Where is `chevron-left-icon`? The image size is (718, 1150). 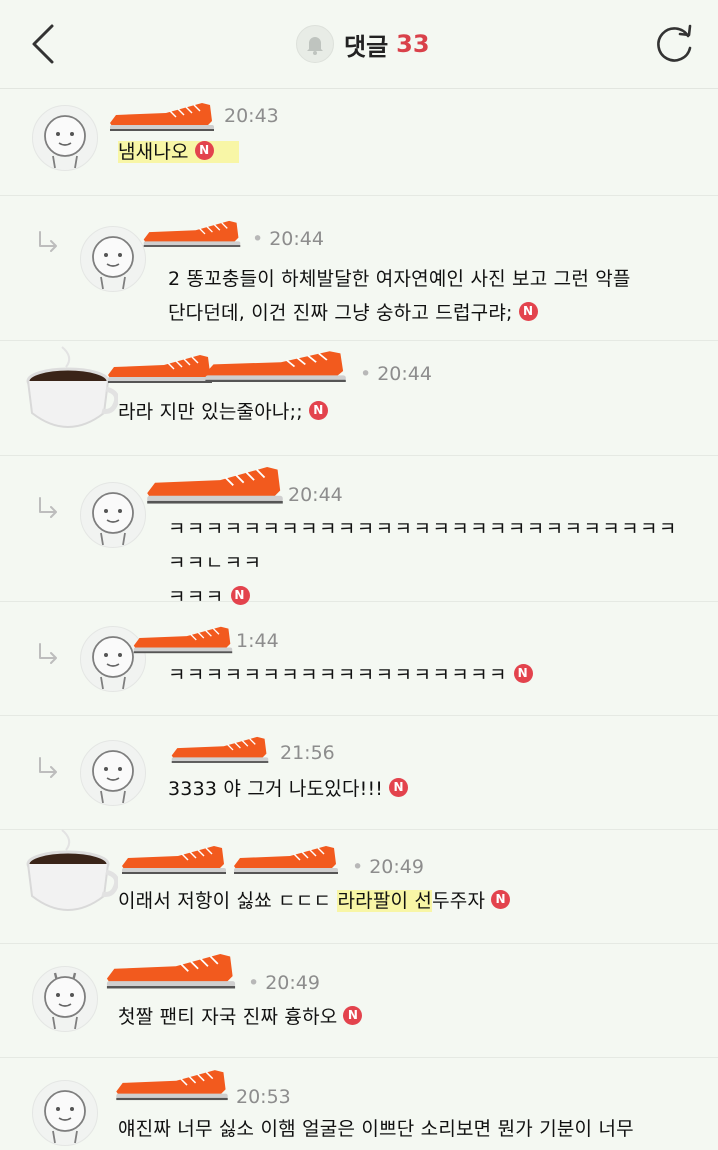 chevron-left-icon is located at coordinates (43, 44).